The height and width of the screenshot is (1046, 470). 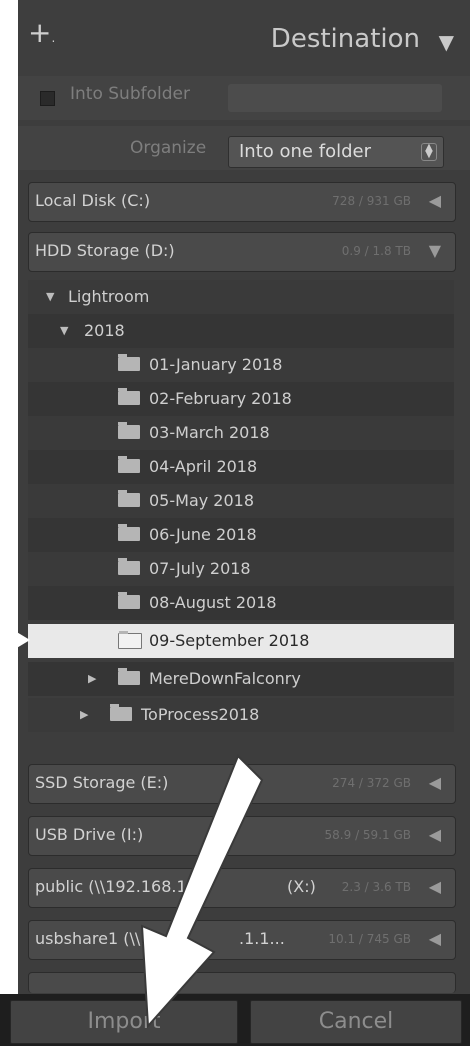 I want to click on tree-folder: 01-January 2018, so click(x=241, y=365).